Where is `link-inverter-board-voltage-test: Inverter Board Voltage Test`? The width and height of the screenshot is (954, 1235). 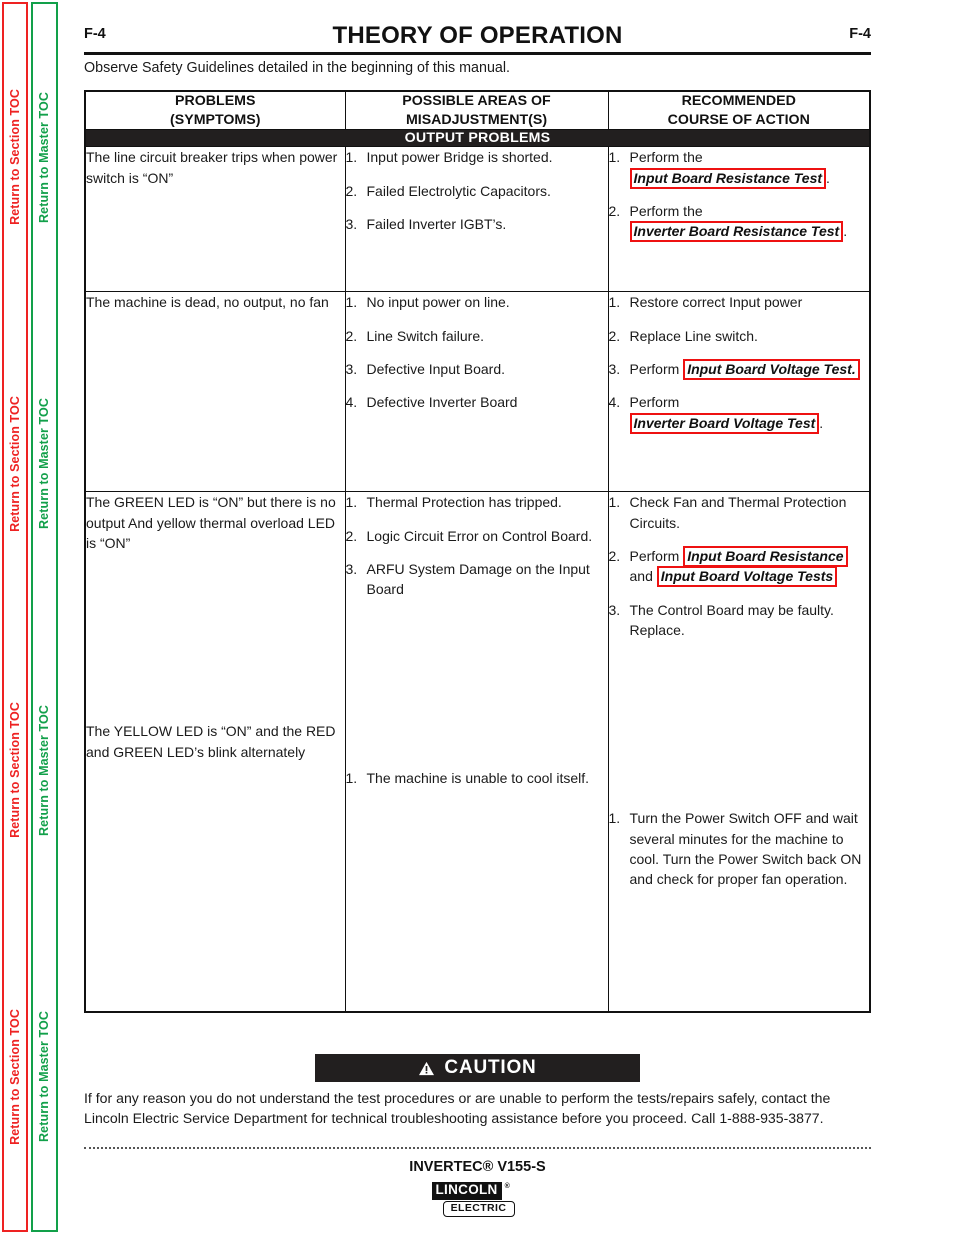
link-inverter-board-voltage-test: Inverter Board Voltage Test is located at coordinates (724, 423).